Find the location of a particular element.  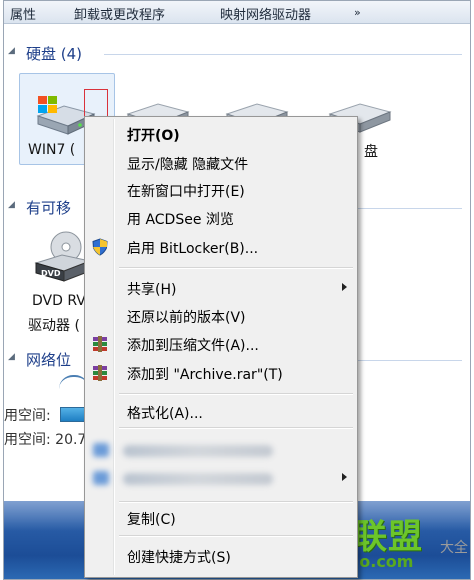

menu-item-label: 创建快捷方式(S) is located at coordinates (179, 558).